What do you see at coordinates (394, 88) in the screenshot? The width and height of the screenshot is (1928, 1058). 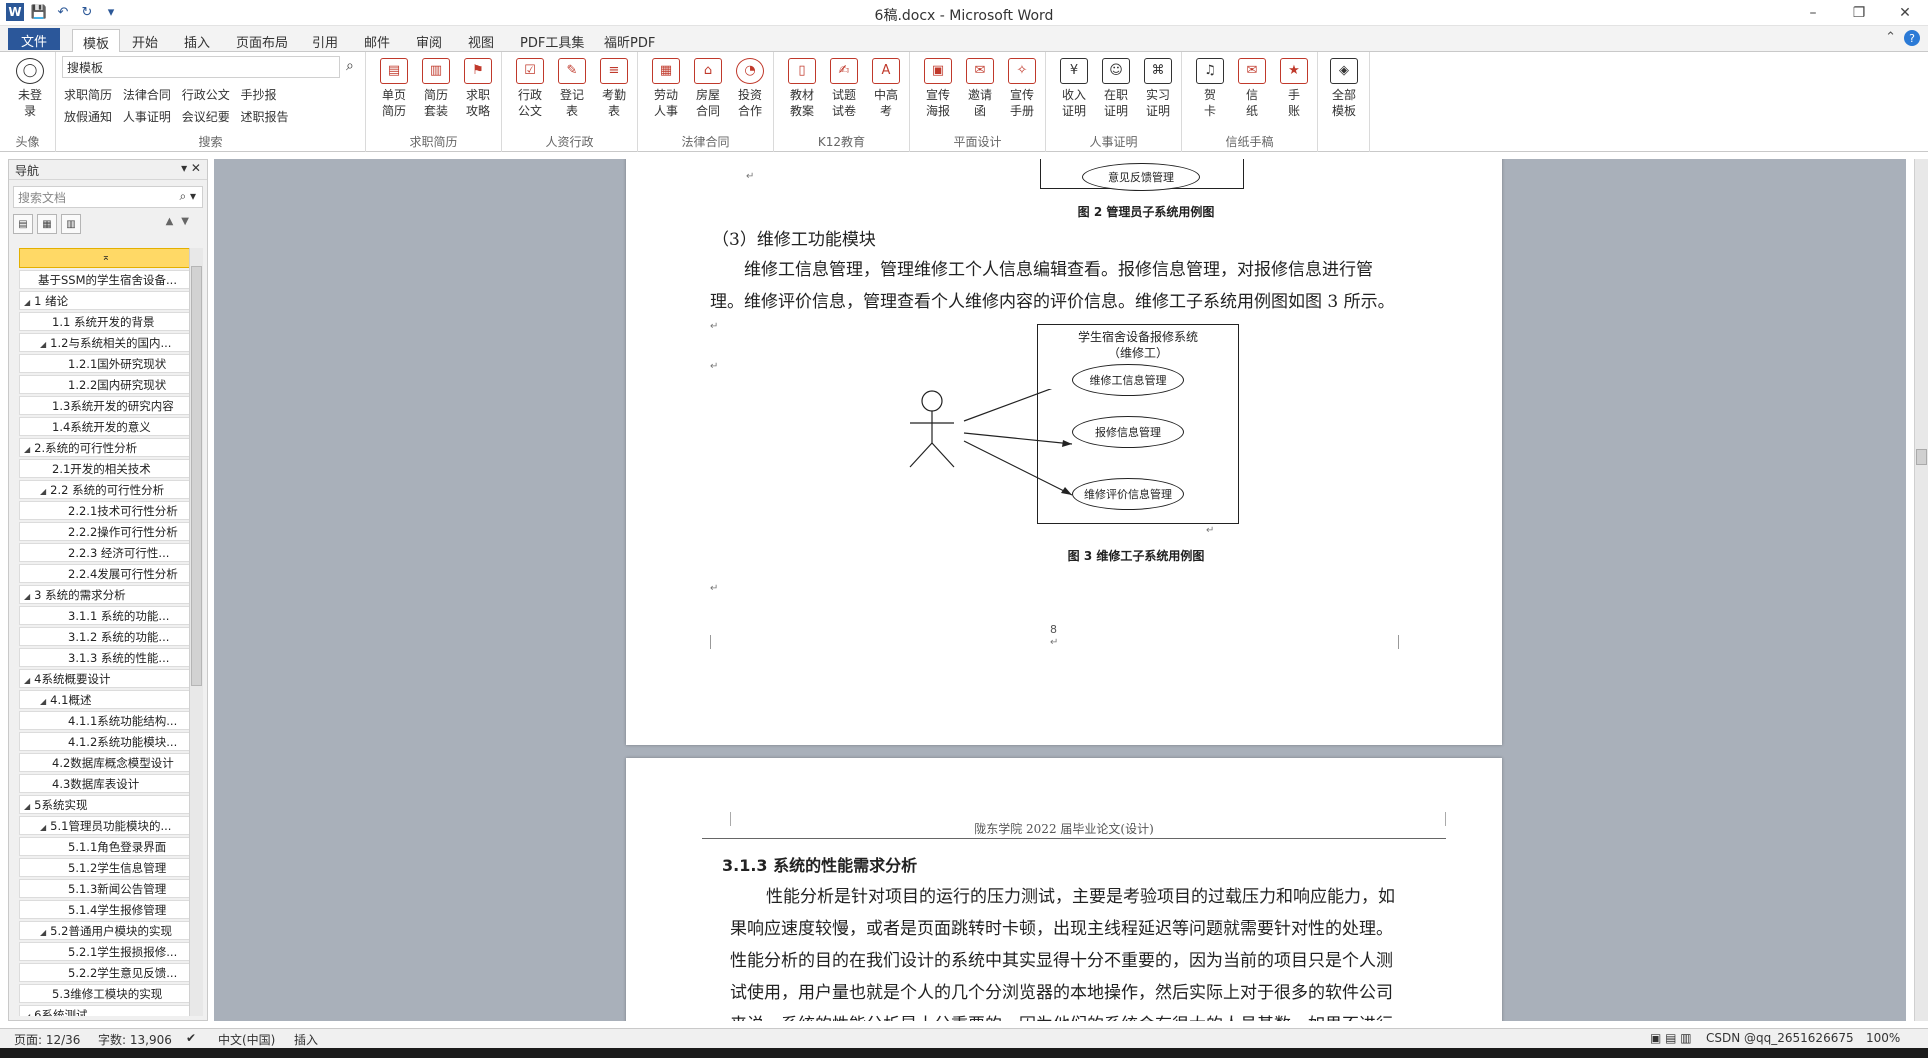 I see `single-resume-button: ▤ 单页 简历` at bounding box center [394, 88].